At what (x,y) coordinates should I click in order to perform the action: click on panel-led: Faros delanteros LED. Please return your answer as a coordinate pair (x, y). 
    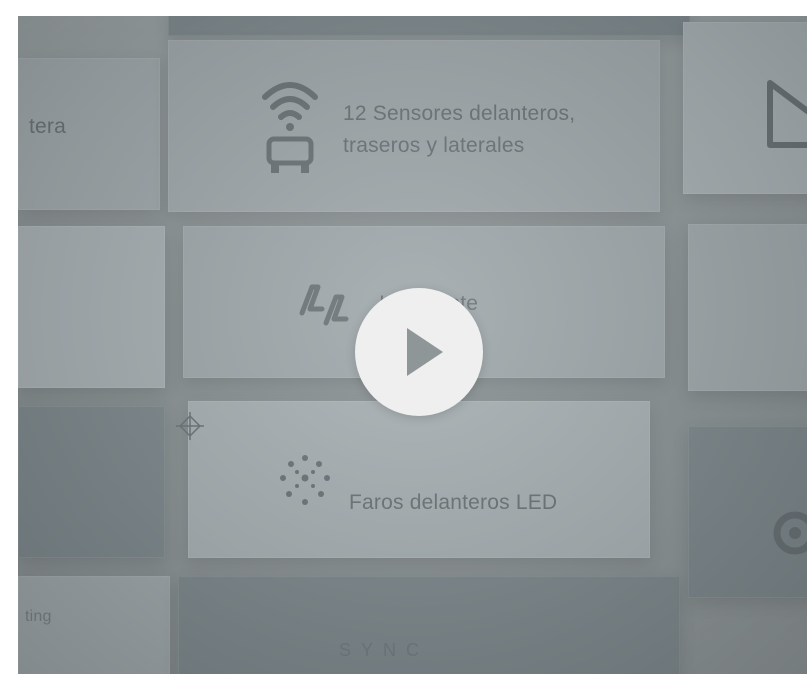
    Looking at the image, I should click on (419, 479).